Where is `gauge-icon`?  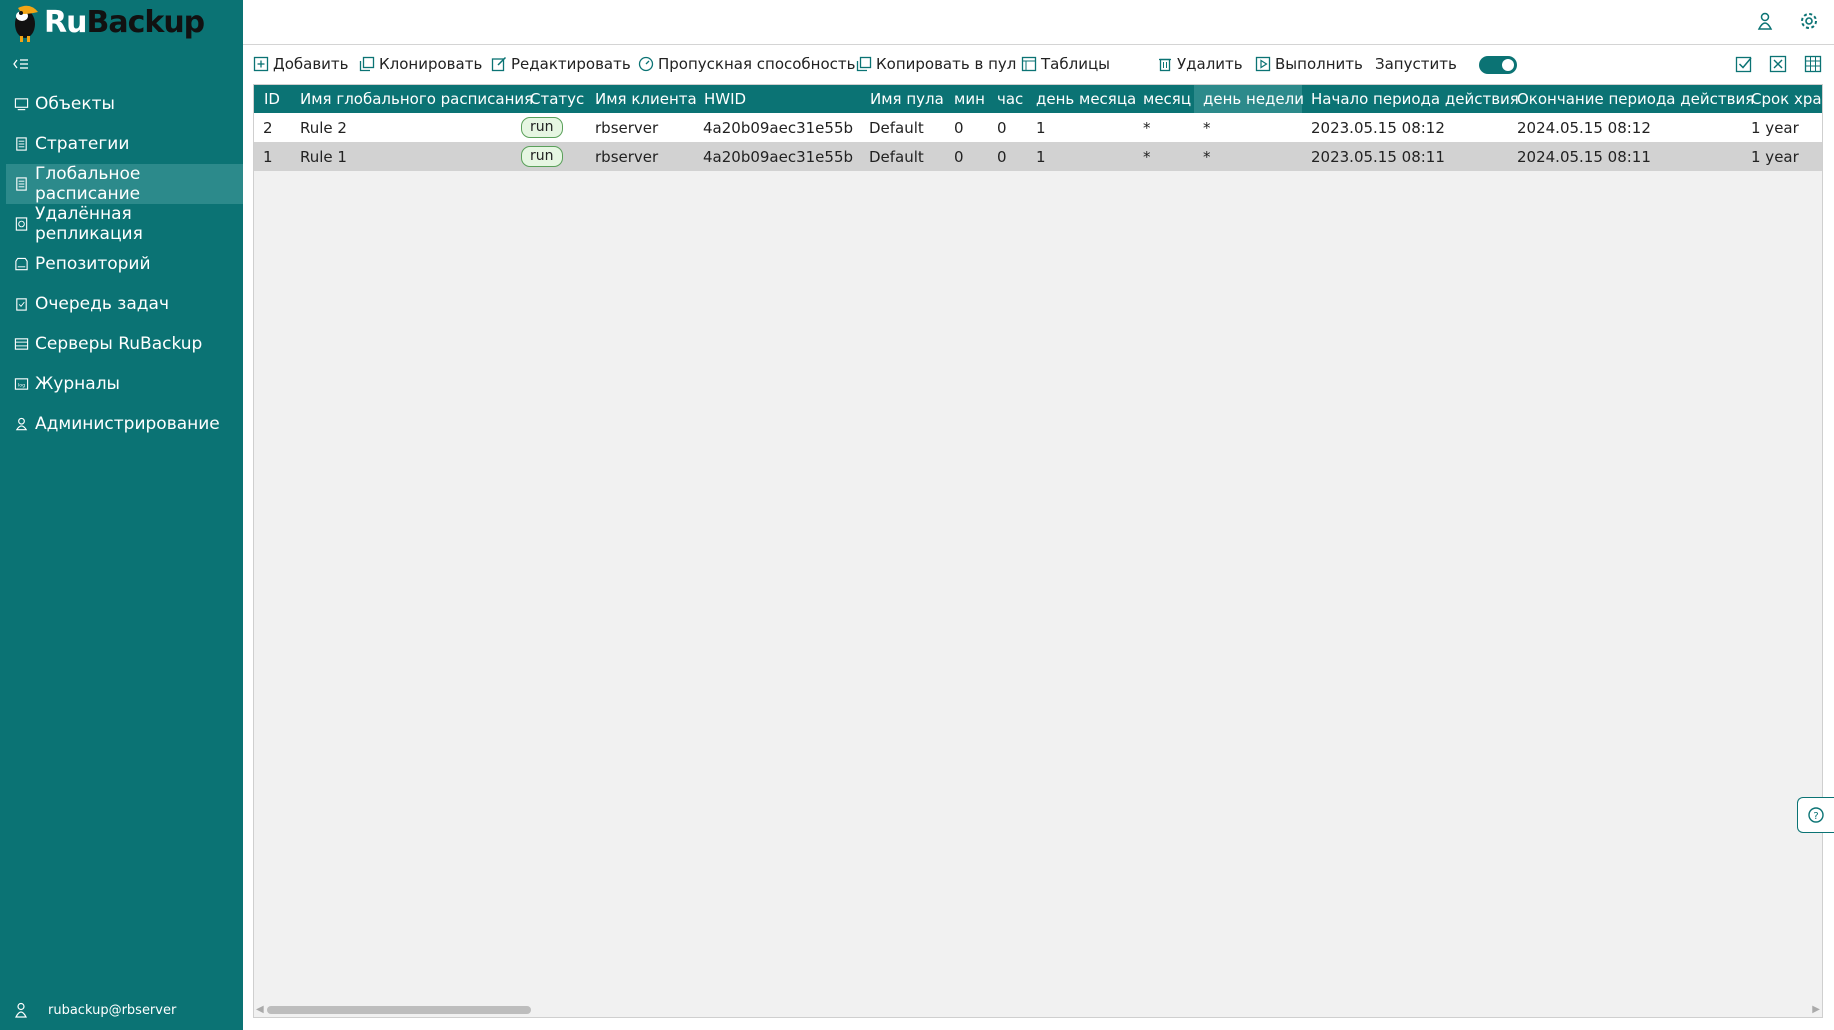 gauge-icon is located at coordinates (646, 64).